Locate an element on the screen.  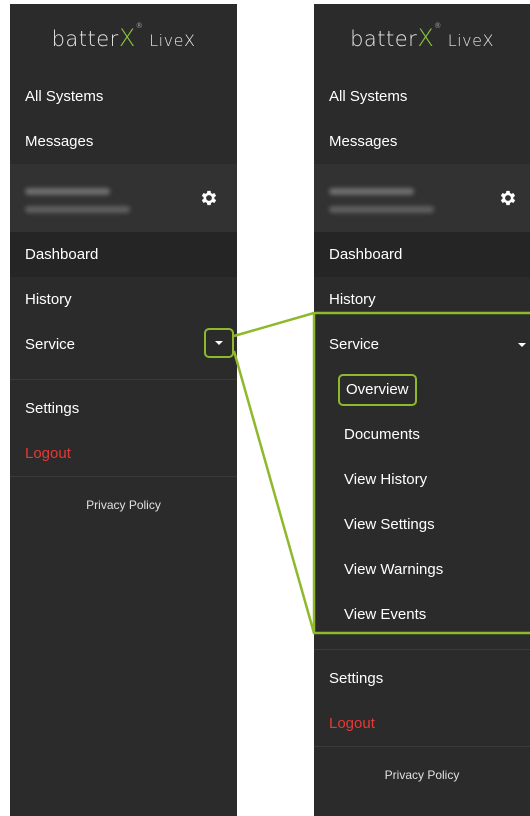
submenu-item-view-settings: View Settings is located at coordinates (422, 524).